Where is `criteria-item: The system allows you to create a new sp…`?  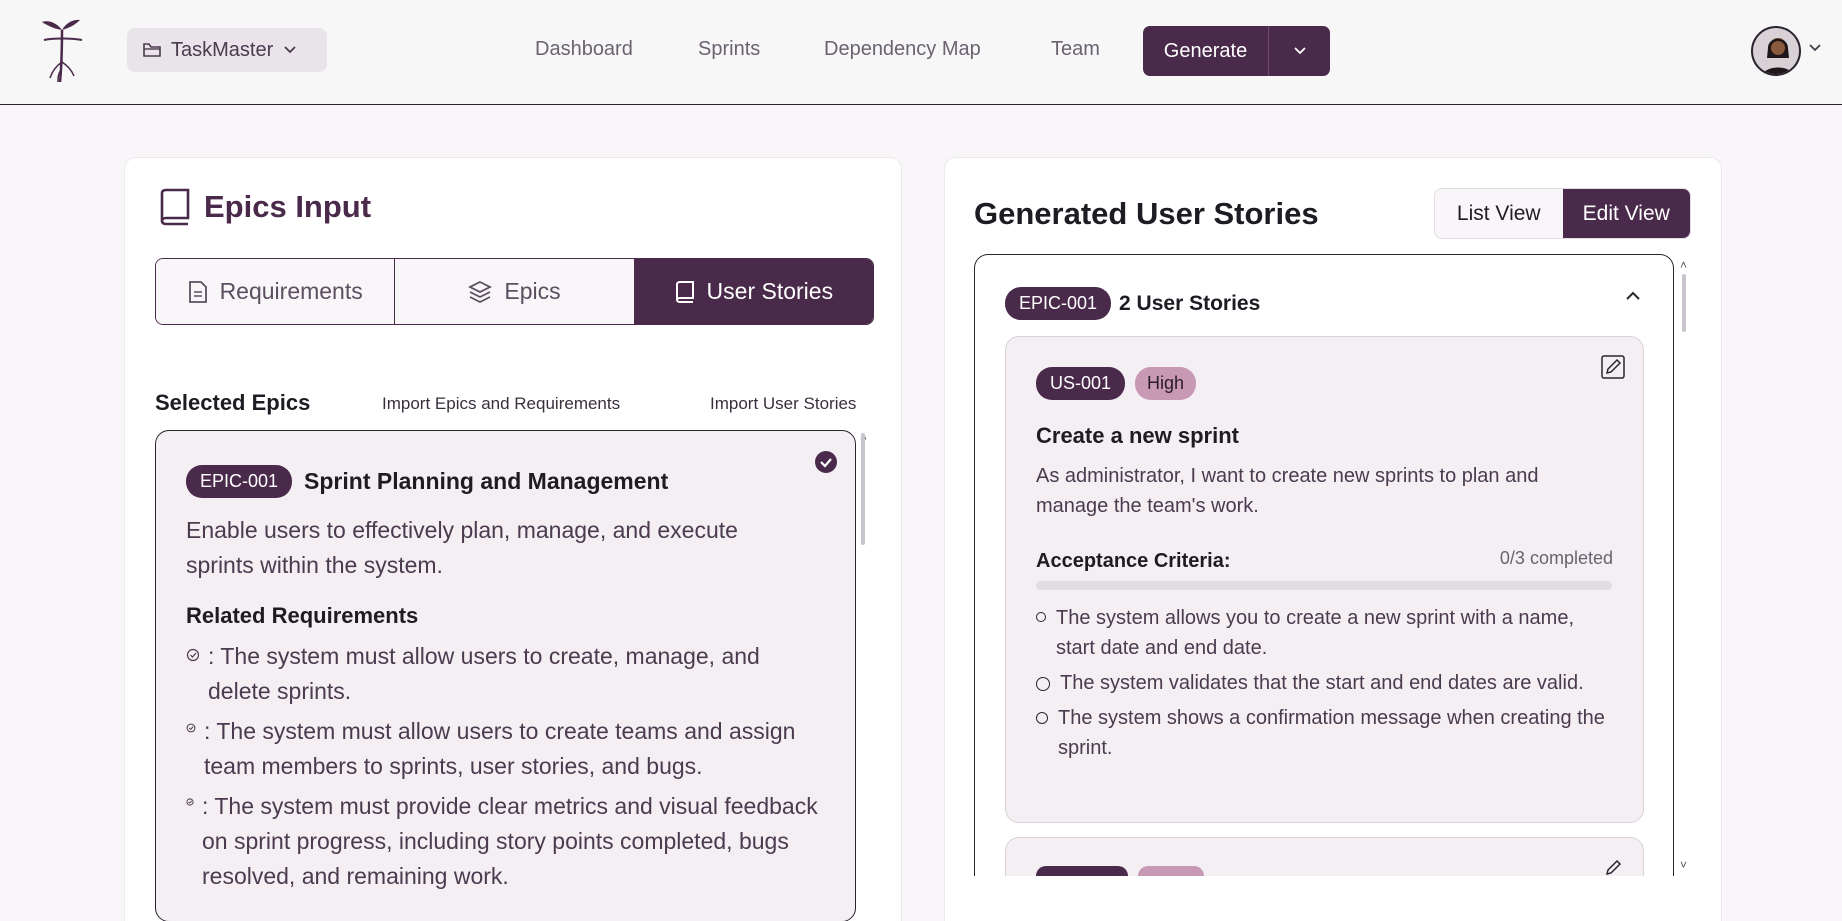
criteria-item: The system allows you to create a new sp… is located at coordinates (1326, 633).